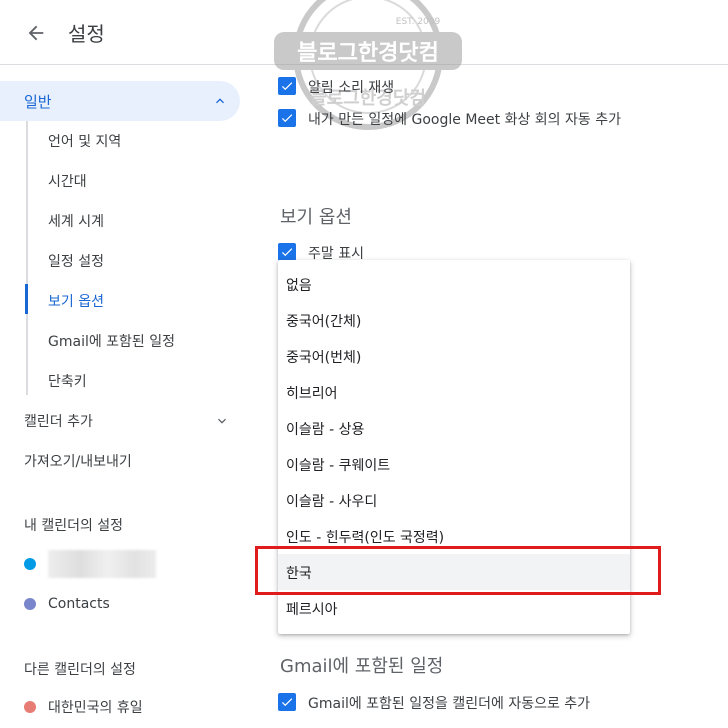 The height and width of the screenshot is (728, 728). Describe the element at coordinates (454, 320) in the screenshot. I see `dropdown-option-chinese-simplified: 중국어(간체)` at that location.